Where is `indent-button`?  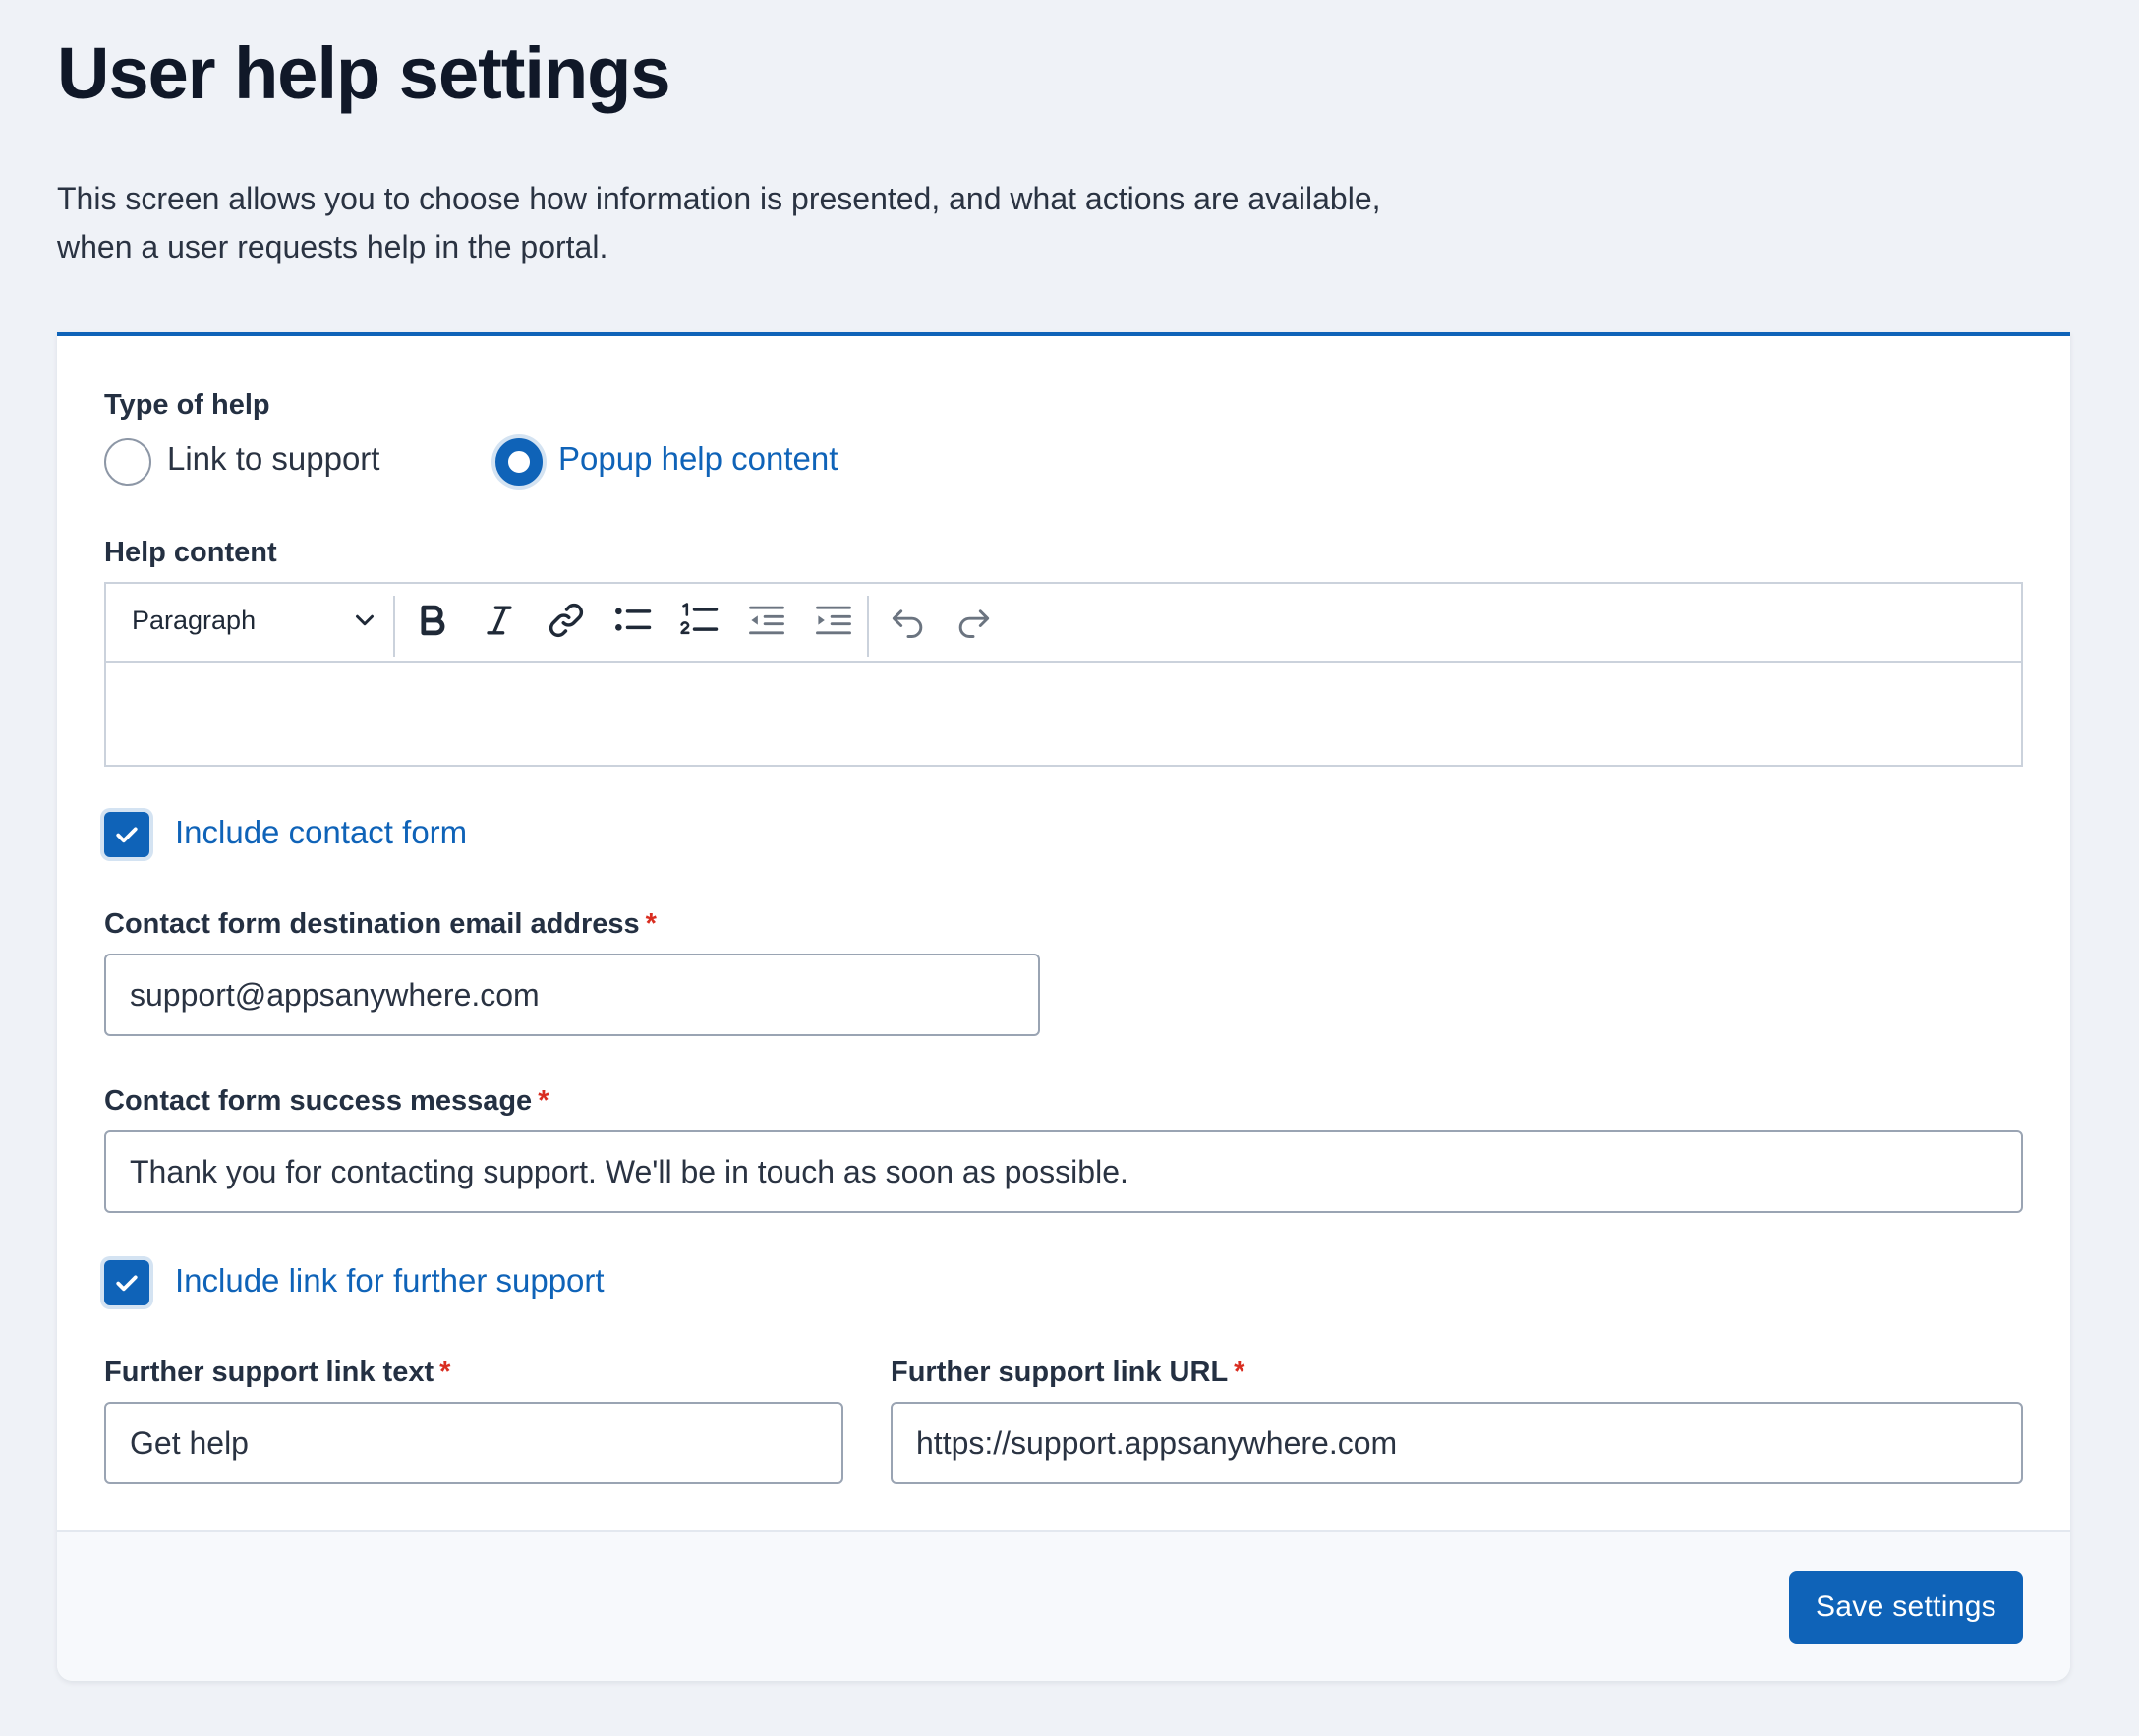 indent-button is located at coordinates (833, 620).